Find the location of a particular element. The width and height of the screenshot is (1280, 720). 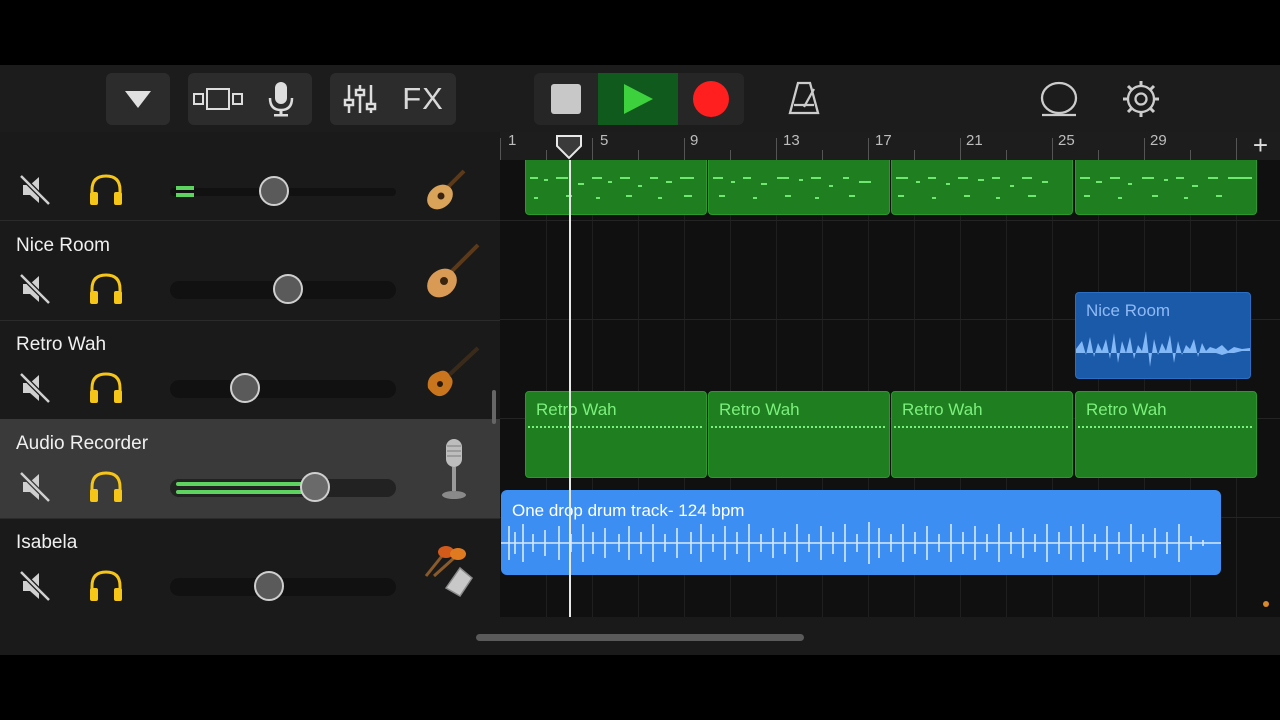

audio-region: Nice Room is located at coordinates (1163, 335).